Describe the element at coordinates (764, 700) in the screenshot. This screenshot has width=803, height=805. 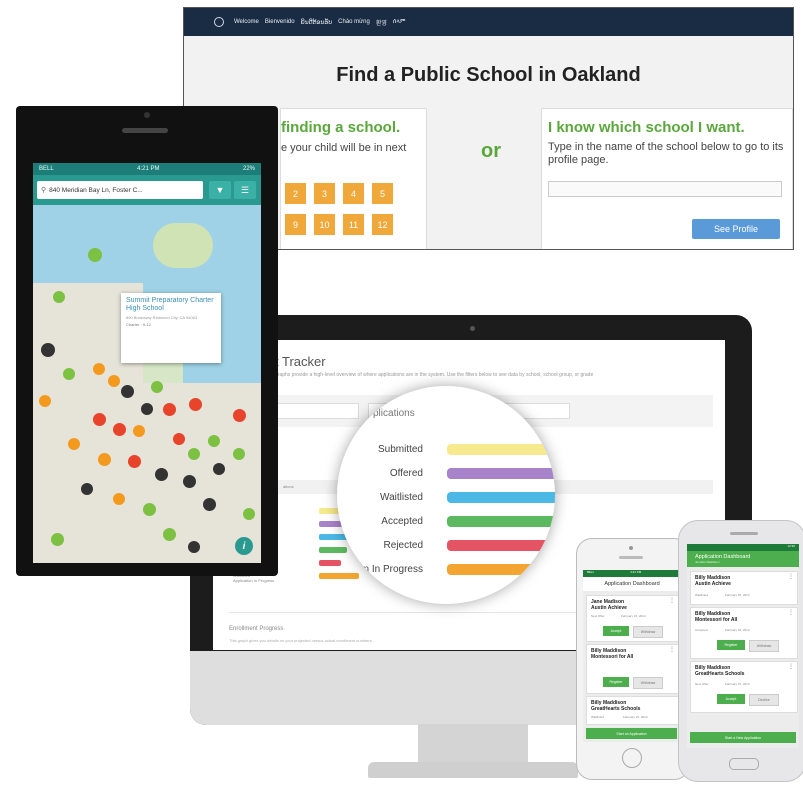
I see `decline-button: Decline` at that location.